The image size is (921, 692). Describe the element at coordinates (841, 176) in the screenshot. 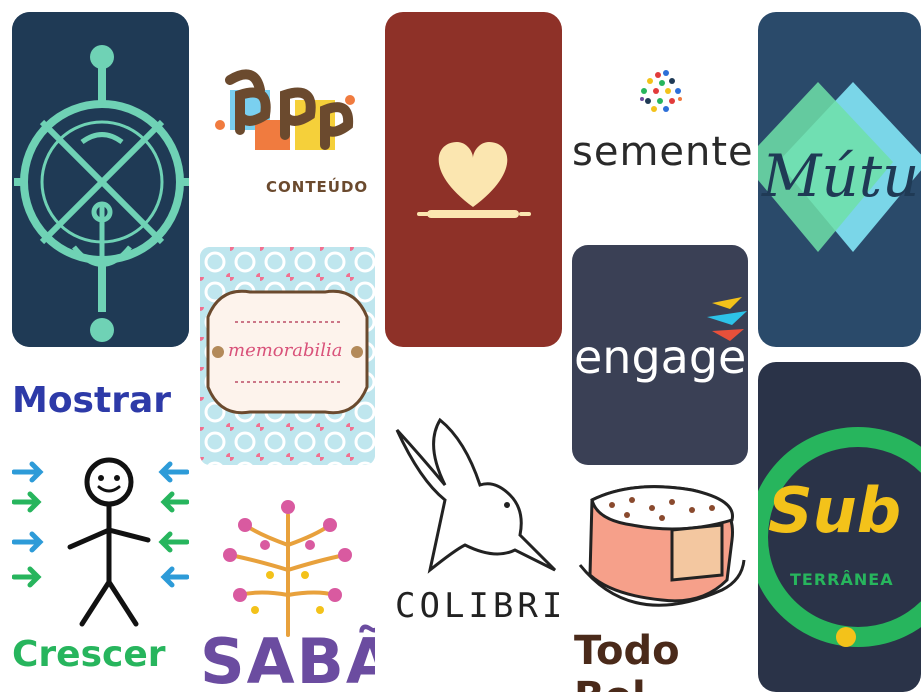

I see `mutua-label: Mútua` at that location.